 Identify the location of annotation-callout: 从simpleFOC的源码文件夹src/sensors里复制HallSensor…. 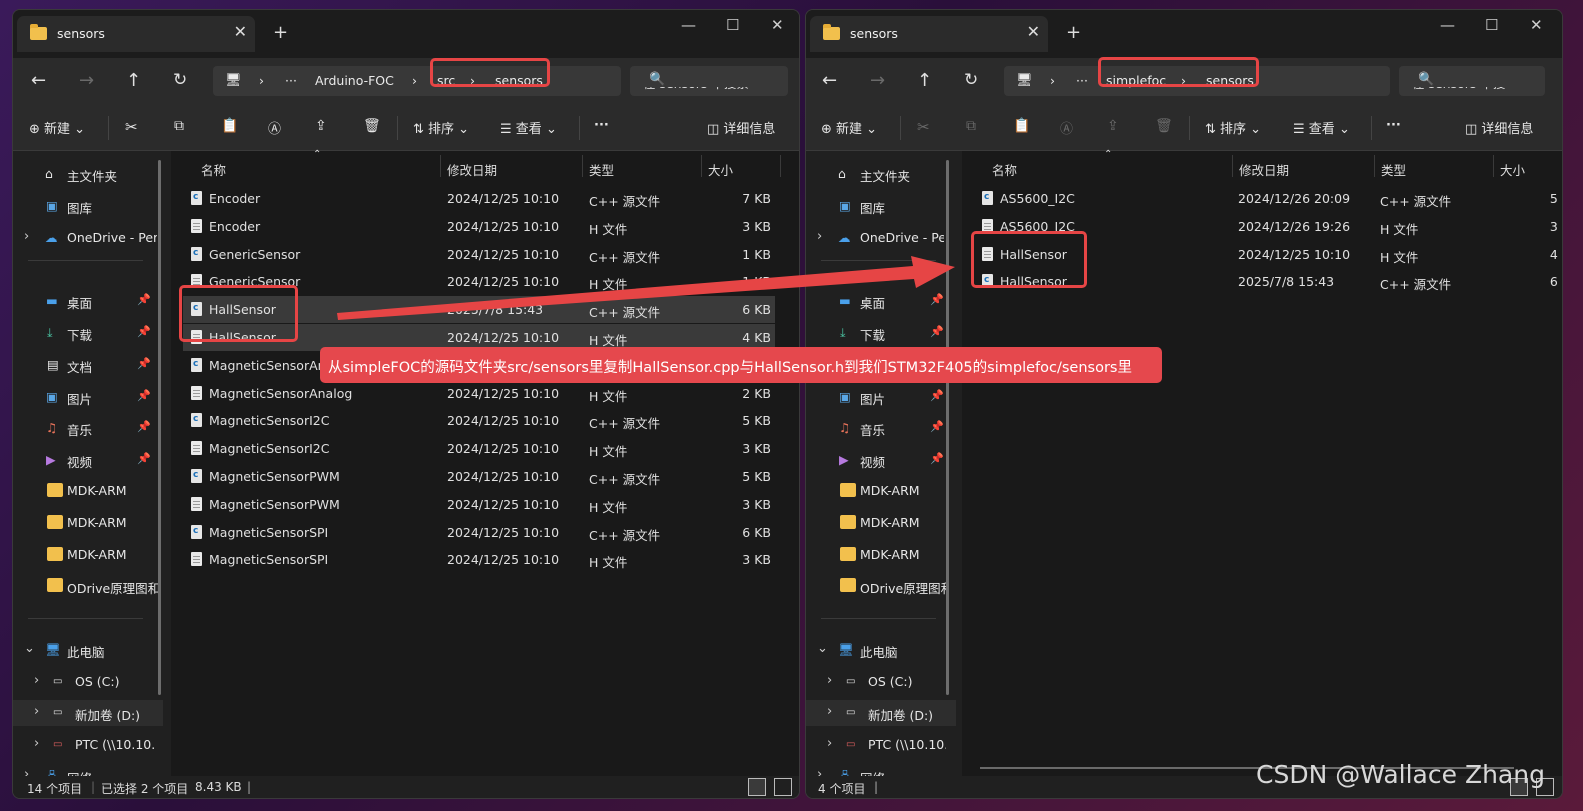
(741, 365).